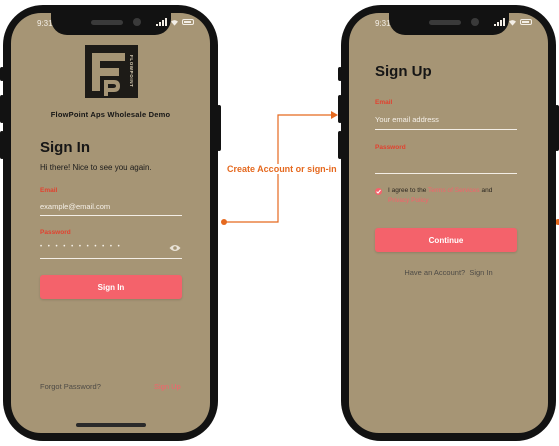 Image resolution: width=559 pixels, height=446 pixels. What do you see at coordinates (175, 248) in the screenshot?
I see `eye-icon` at bounding box center [175, 248].